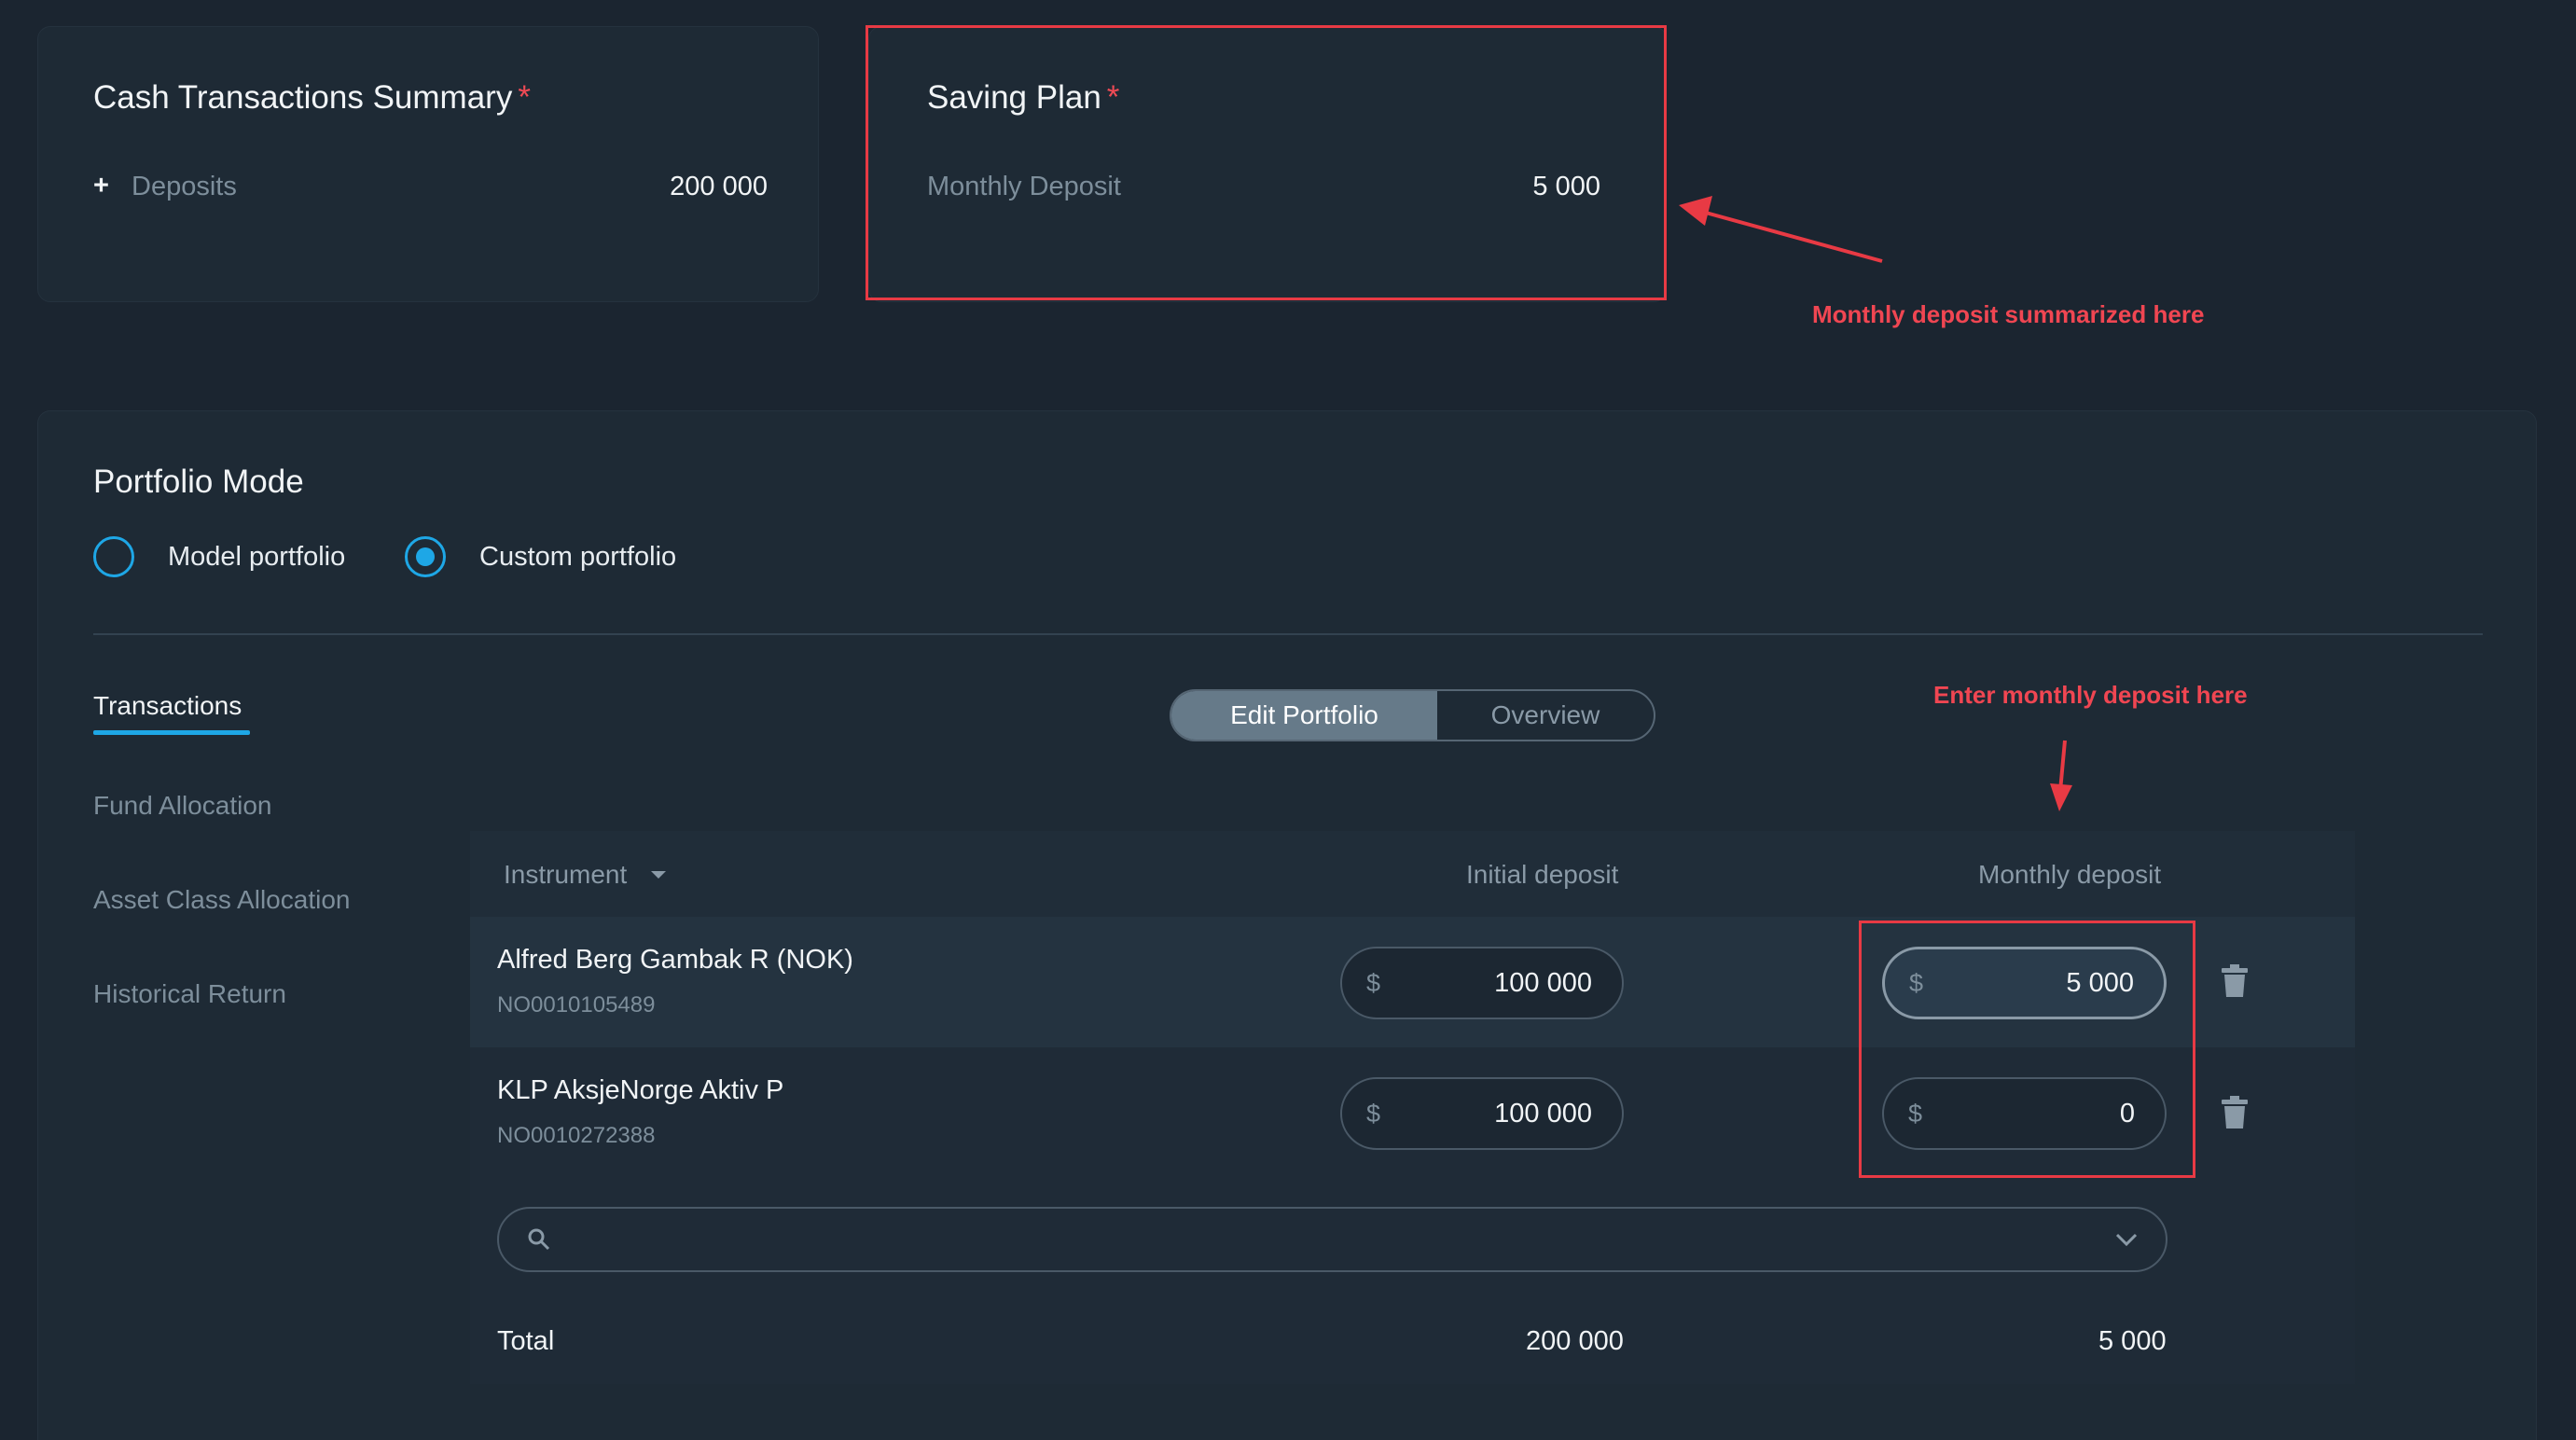 The height and width of the screenshot is (1440, 2576). Describe the element at coordinates (221, 900) in the screenshot. I see `sidebar-item-asset-class-allocation: Asset Class Allocation` at that location.